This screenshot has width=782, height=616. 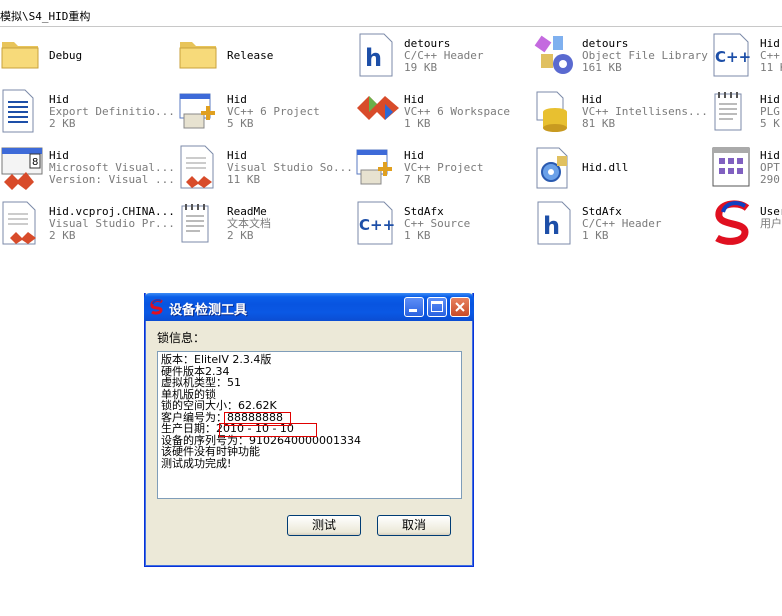 I want to click on file-name: Hid.dll, so click(x=605, y=167).